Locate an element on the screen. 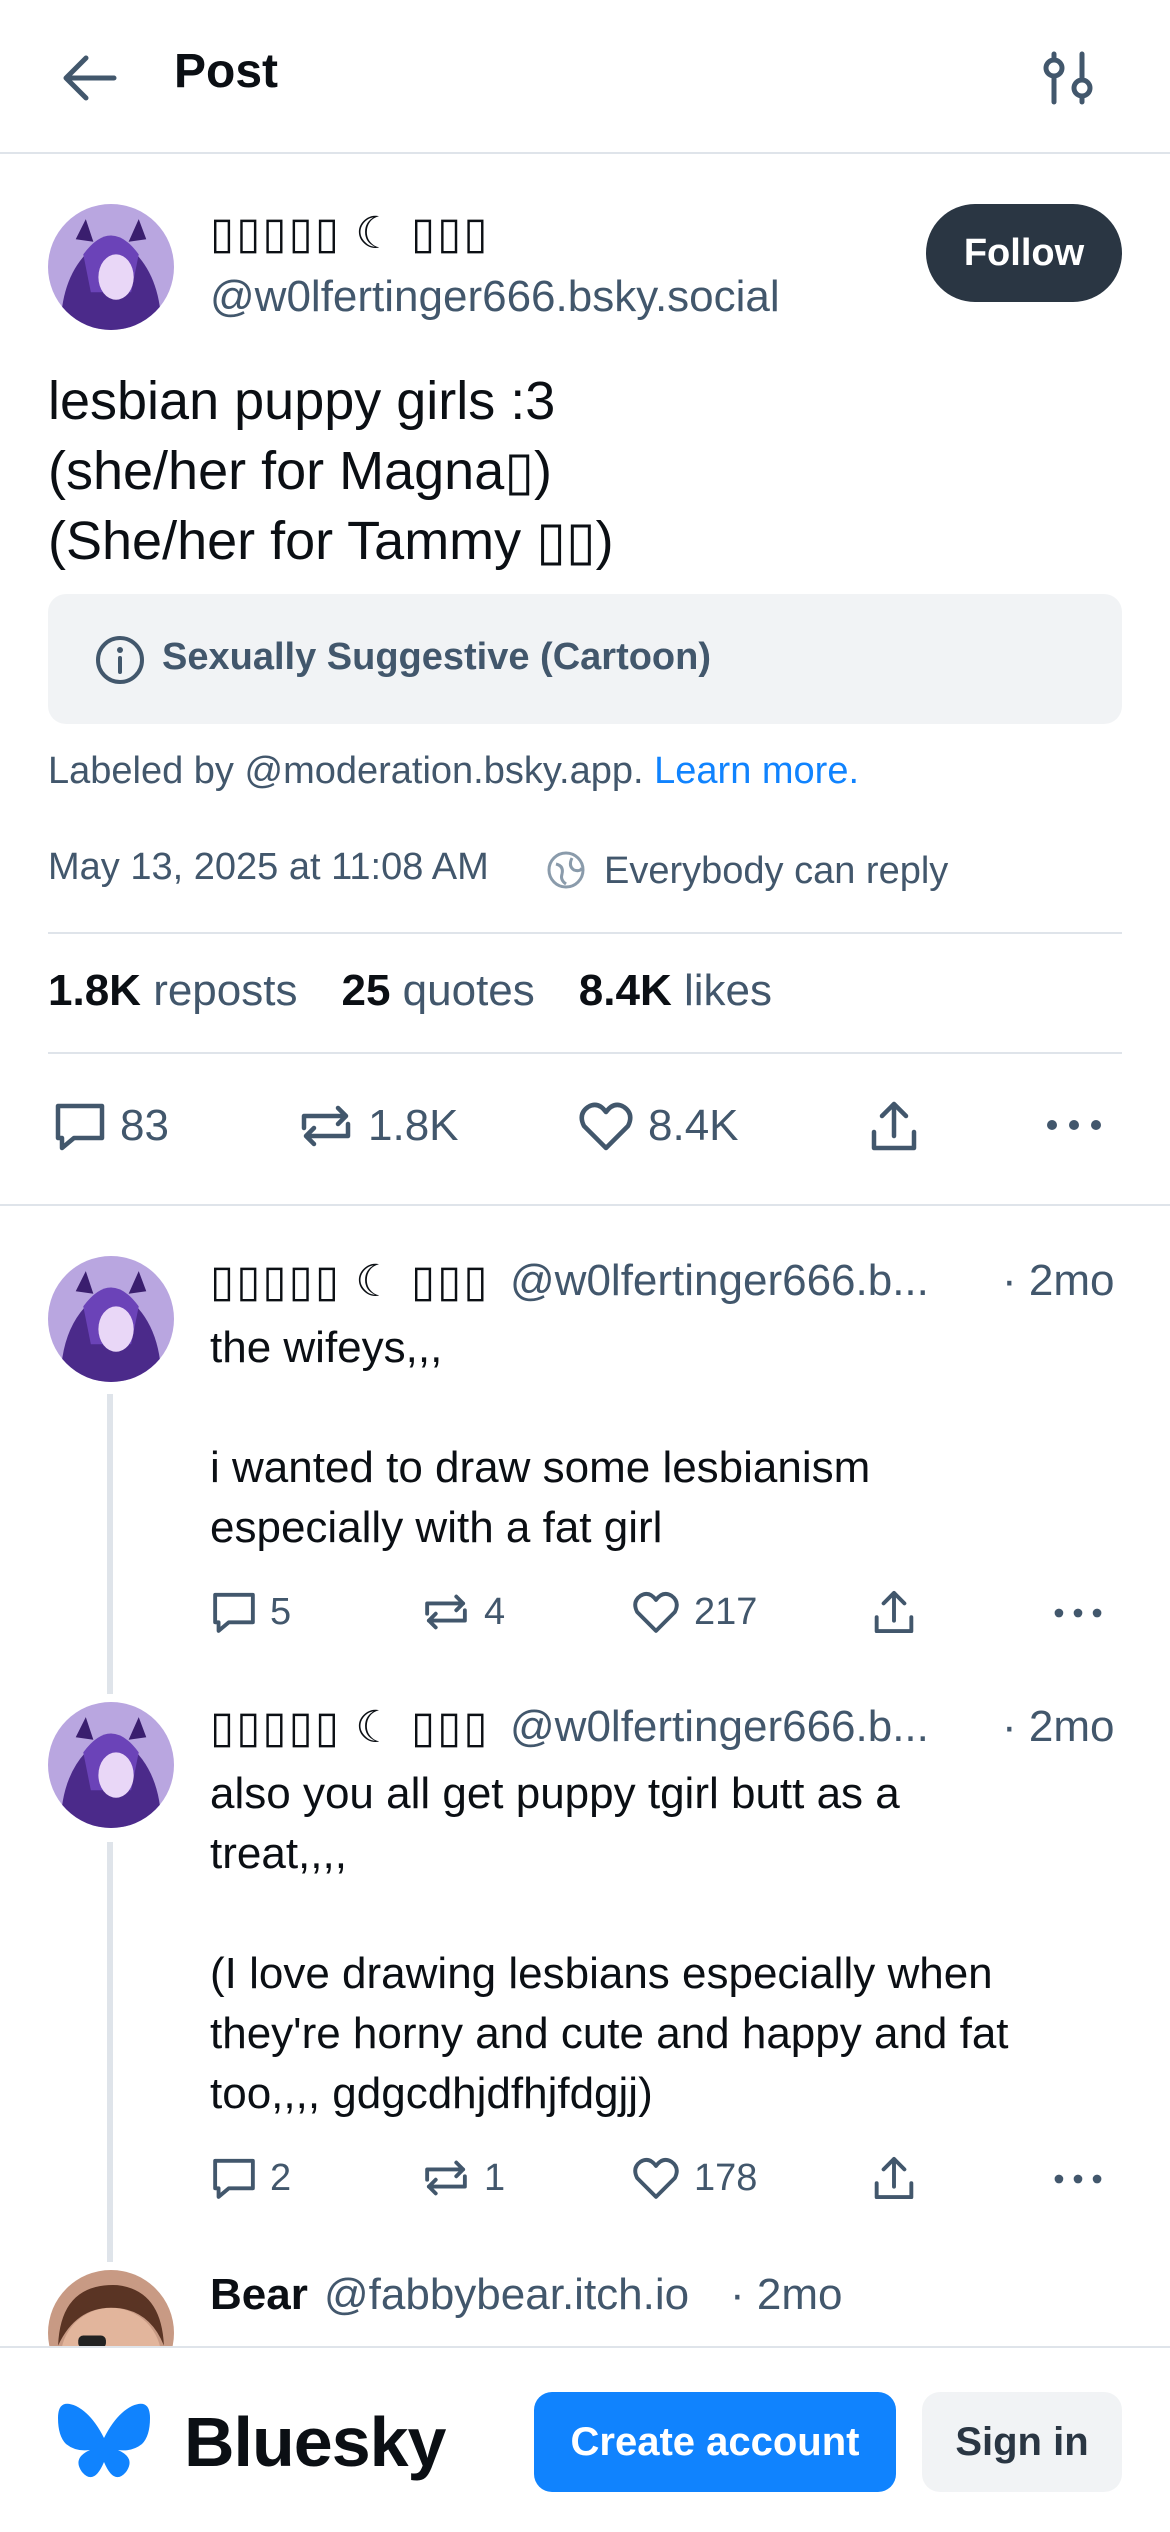 The width and height of the screenshot is (1170, 2532). bottom-bar: Bluesky Create account Sign in is located at coordinates (585, 2439).